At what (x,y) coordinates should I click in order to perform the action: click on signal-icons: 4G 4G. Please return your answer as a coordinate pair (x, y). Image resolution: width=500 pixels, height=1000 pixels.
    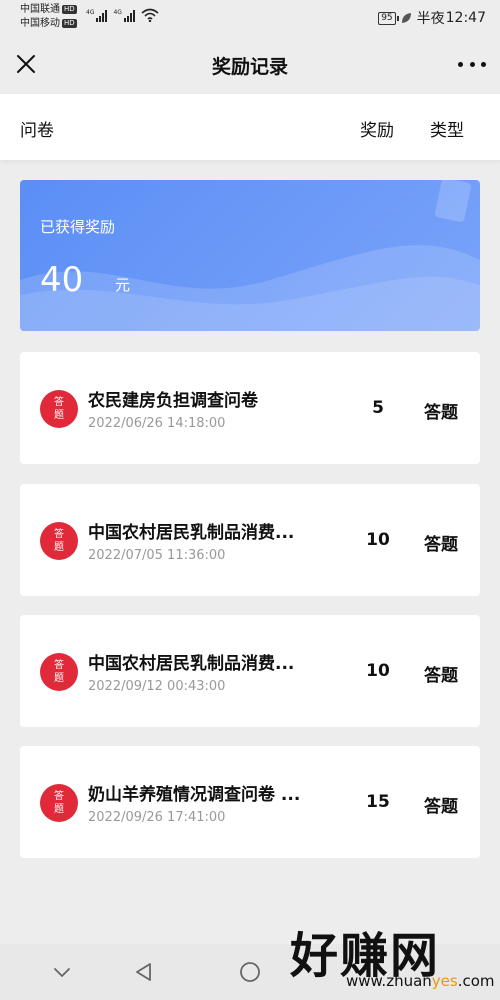
    Looking at the image, I should click on (122, 15).